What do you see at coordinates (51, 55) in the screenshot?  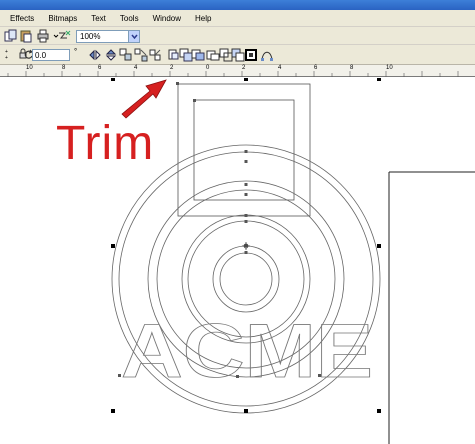 I see `rotation-angle-field: 0.0` at bounding box center [51, 55].